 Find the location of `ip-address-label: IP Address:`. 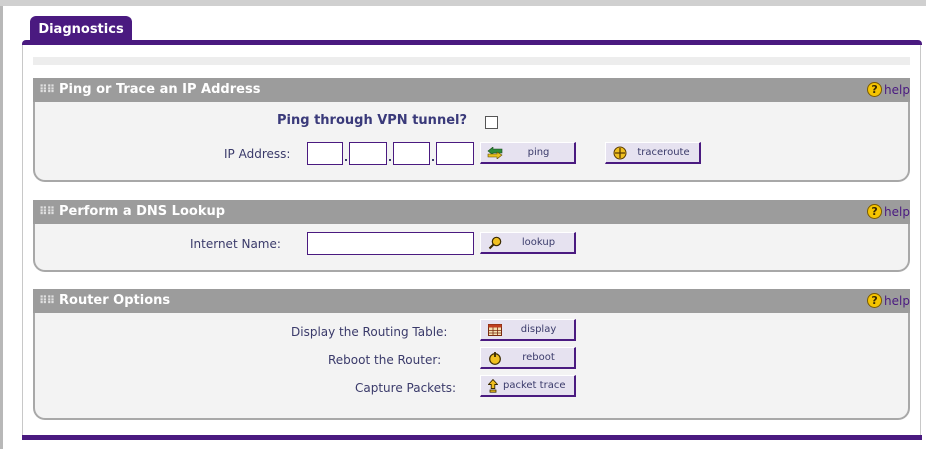

ip-address-label: IP Address: is located at coordinates (257, 154).